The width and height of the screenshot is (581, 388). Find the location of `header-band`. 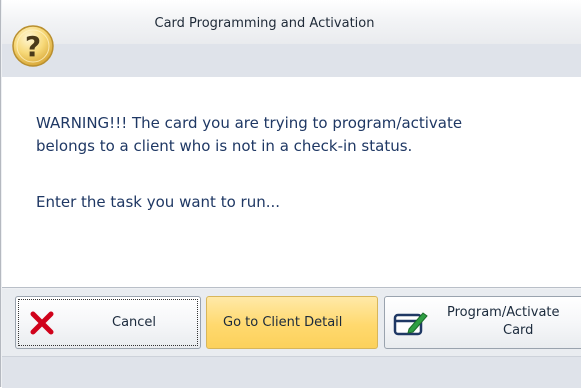

header-band is located at coordinates (291, 61).